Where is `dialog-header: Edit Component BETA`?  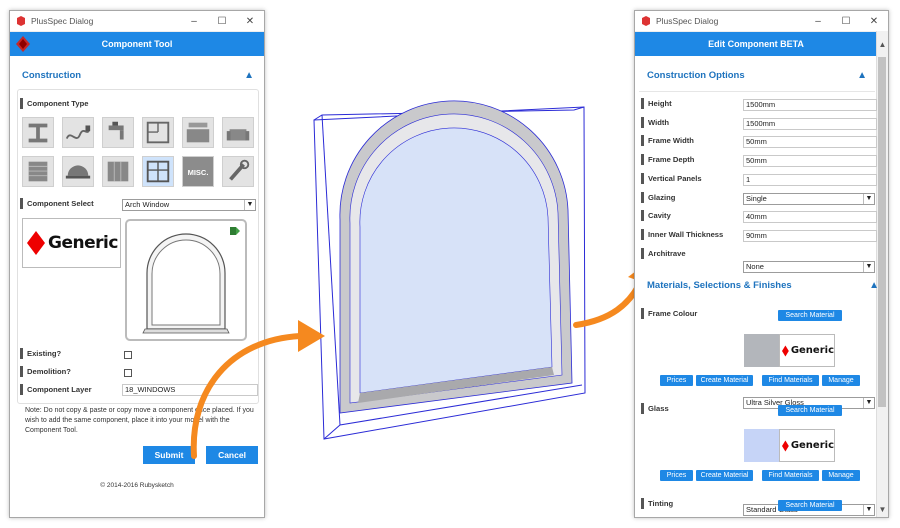 dialog-header: Edit Component BETA is located at coordinates (756, 44).